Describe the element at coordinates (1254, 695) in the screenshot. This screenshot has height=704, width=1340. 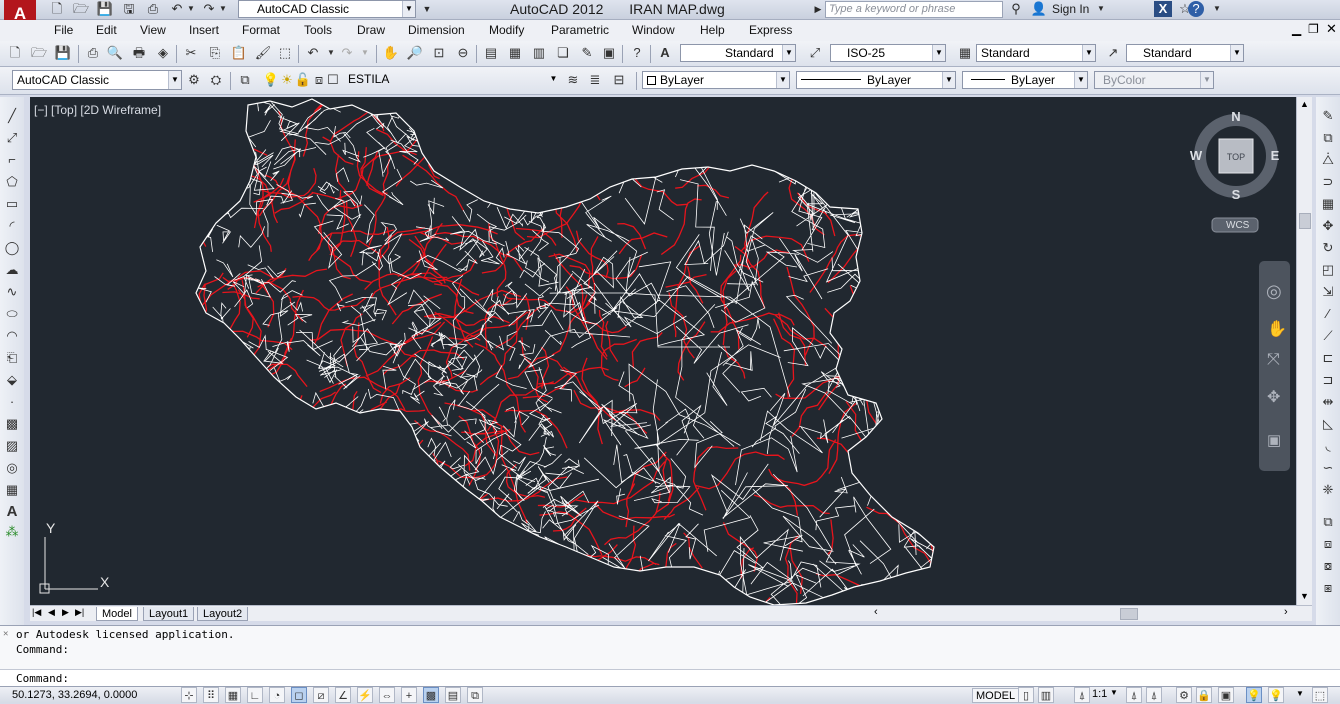
I see `isolate-objects-icon: 💡` at that location.